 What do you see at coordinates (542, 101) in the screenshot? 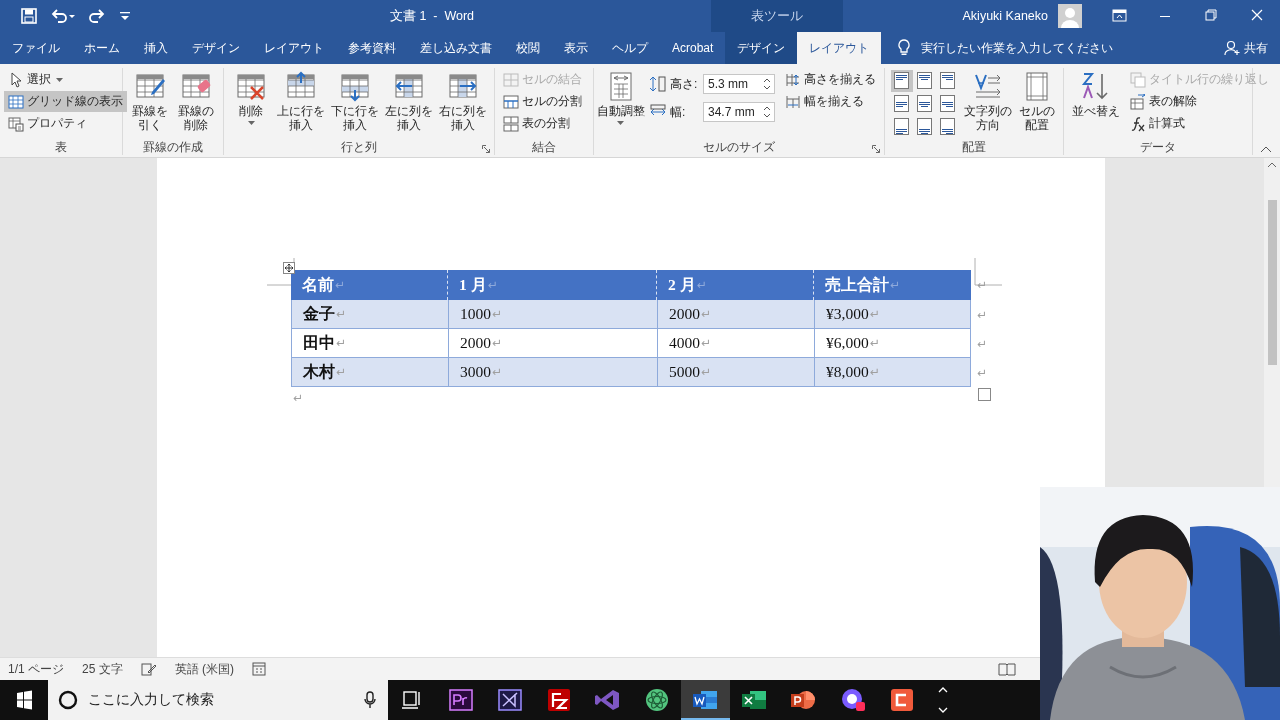
I see `ribbon-button: セルの分割` at bounding box center [542, 101].